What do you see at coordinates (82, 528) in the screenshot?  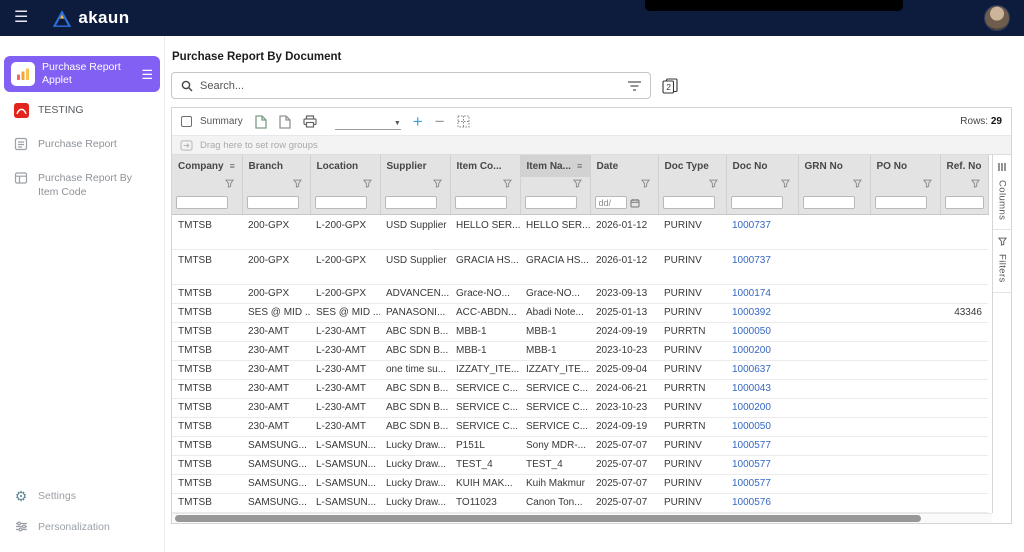 I see `sidebar-item-personalization: Personalization` at bounding box center [82, 528].